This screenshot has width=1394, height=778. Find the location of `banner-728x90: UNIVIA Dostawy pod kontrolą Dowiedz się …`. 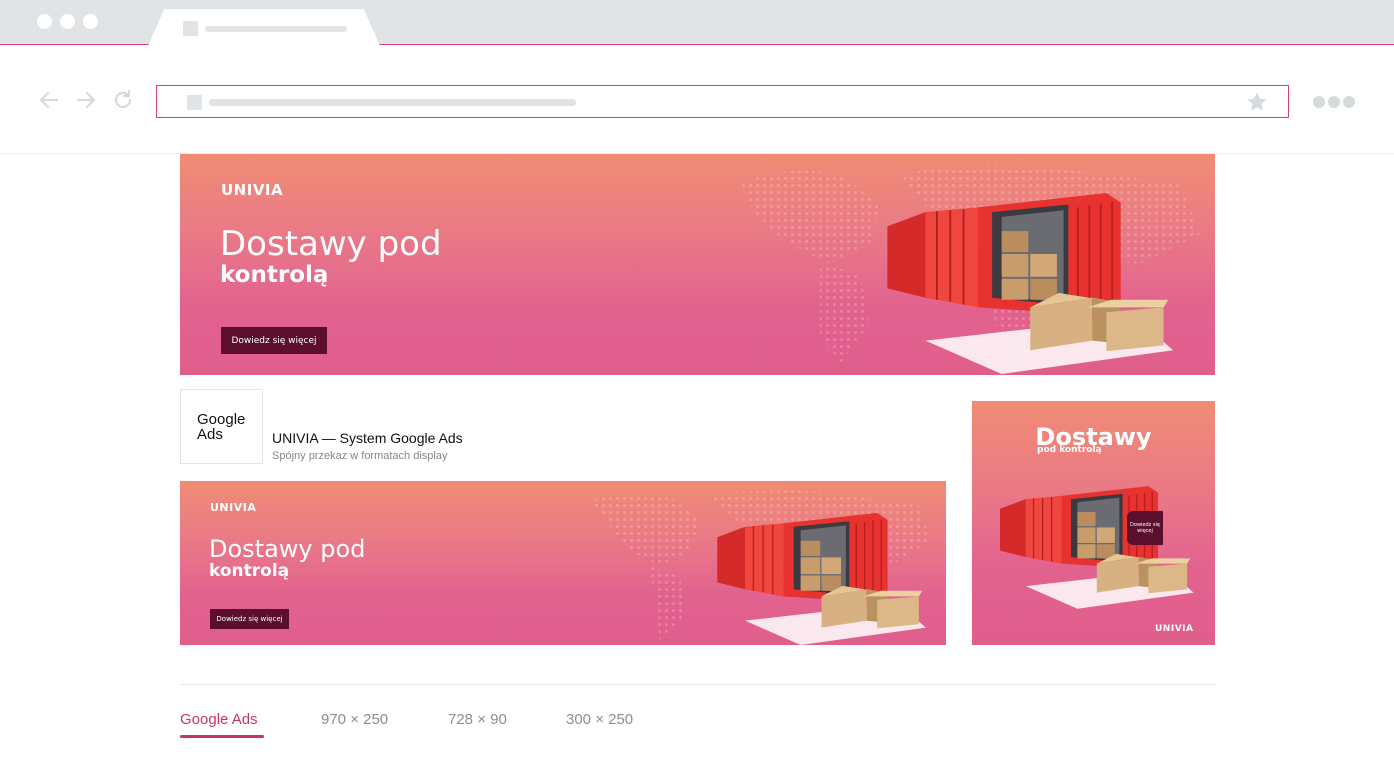

banner-728x90: UNIVIA Dostawy pod kontrolą Dowiedz się … is located at coordinates (563, 563).